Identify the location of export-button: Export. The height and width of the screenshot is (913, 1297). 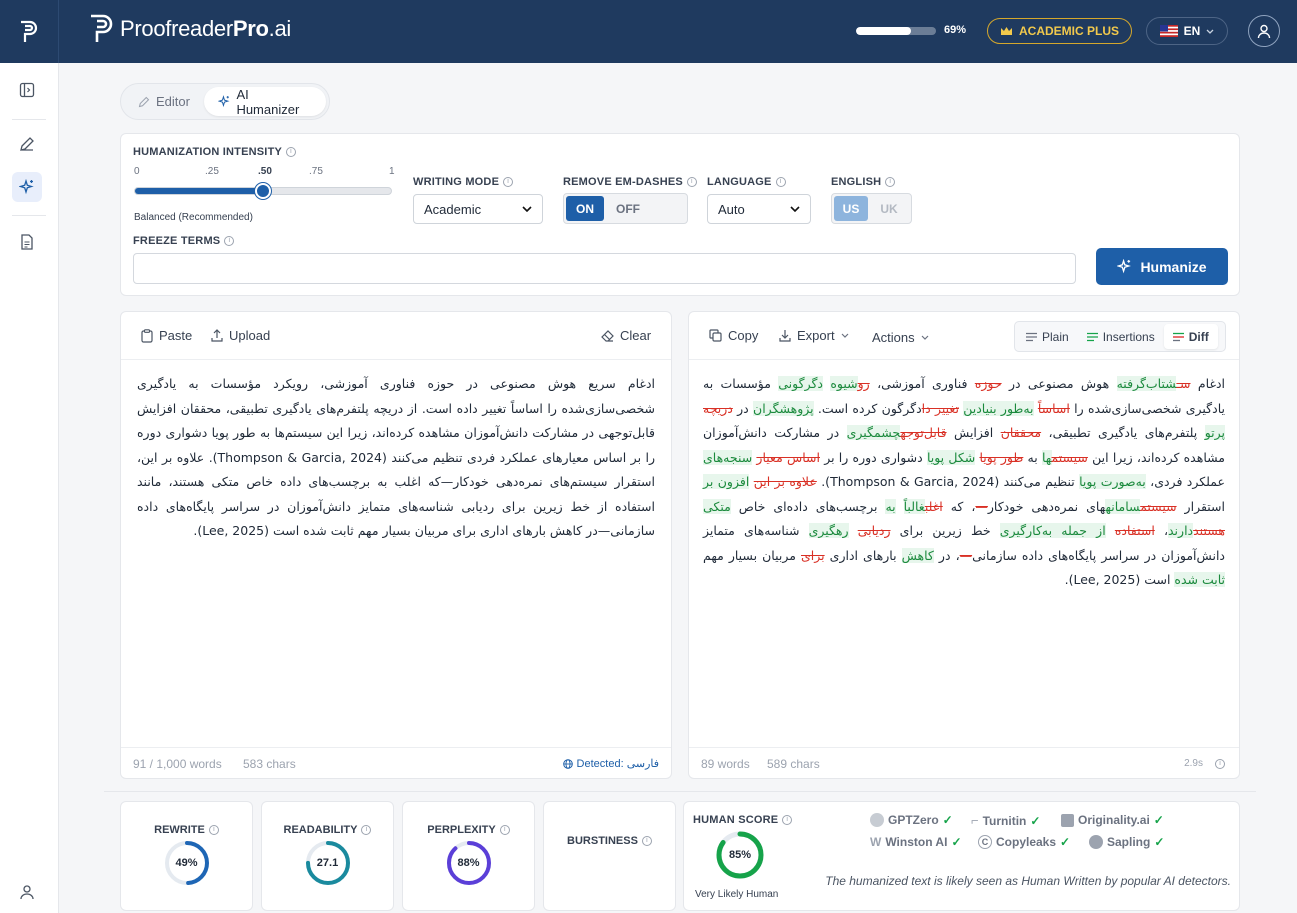
(814, 335).